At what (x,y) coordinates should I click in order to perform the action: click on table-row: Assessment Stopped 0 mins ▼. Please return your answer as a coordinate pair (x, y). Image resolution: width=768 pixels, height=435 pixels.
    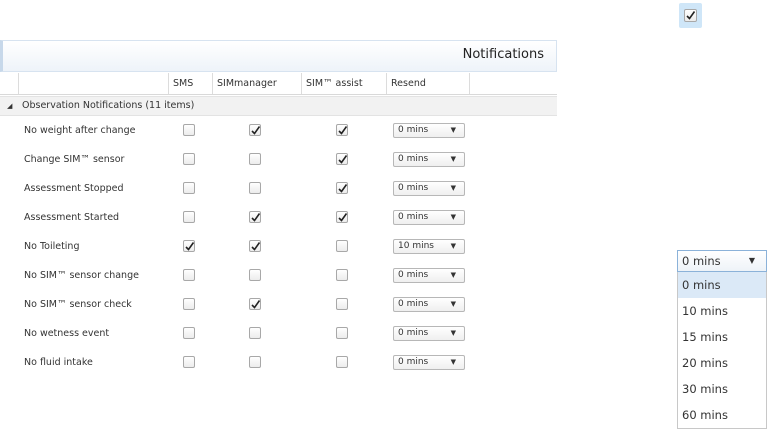
    Looking at the image, I should click on (278, 188).